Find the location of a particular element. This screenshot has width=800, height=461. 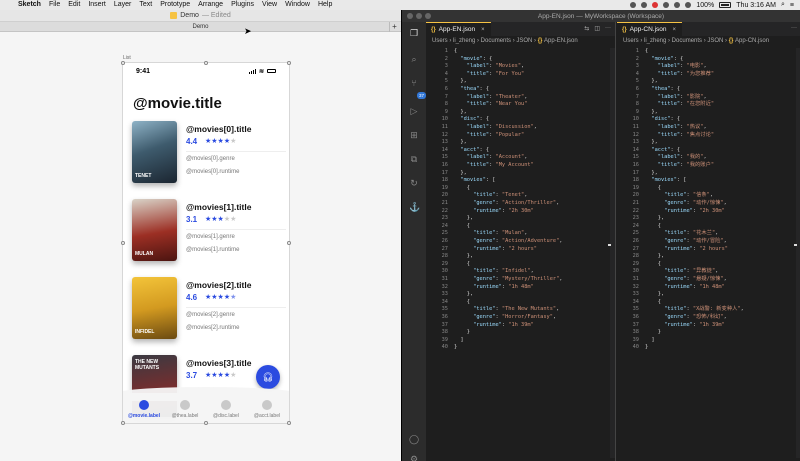

menu-app-sketch: Sketch is located at coordinates (29, 5).